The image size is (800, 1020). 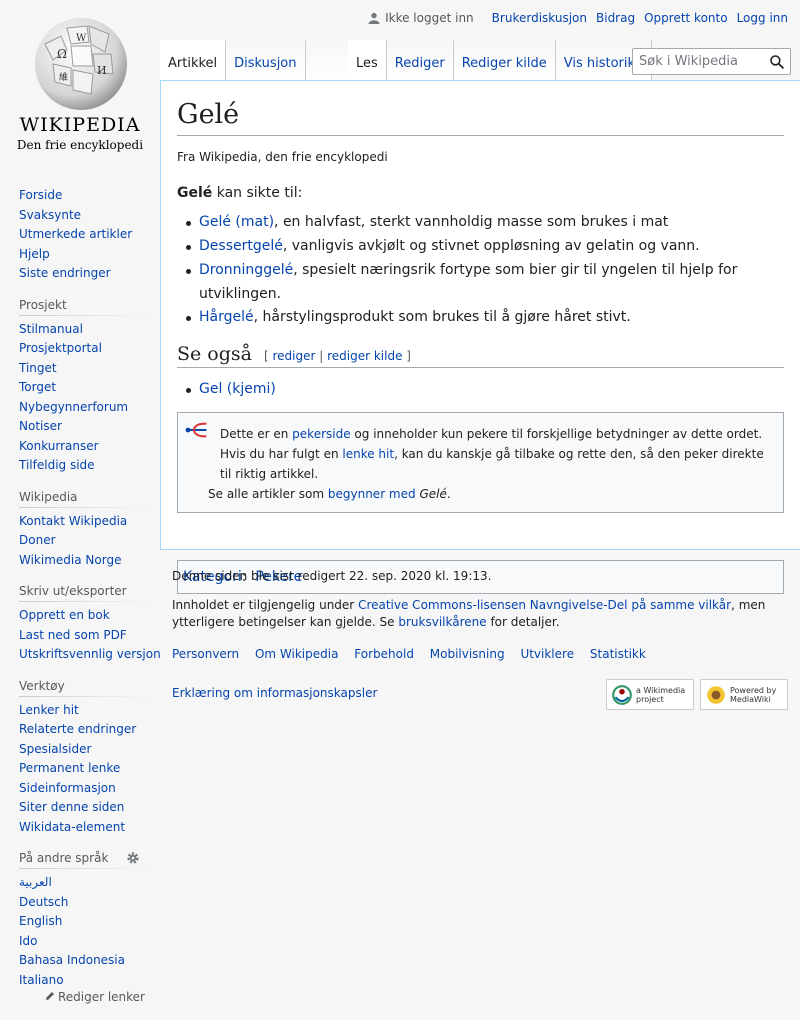 What do you see at coordinates (65, 273) in the screenshot?
I see `sidebar-item-recent-changes: Siste endringer` at bounding box center [65, 273].